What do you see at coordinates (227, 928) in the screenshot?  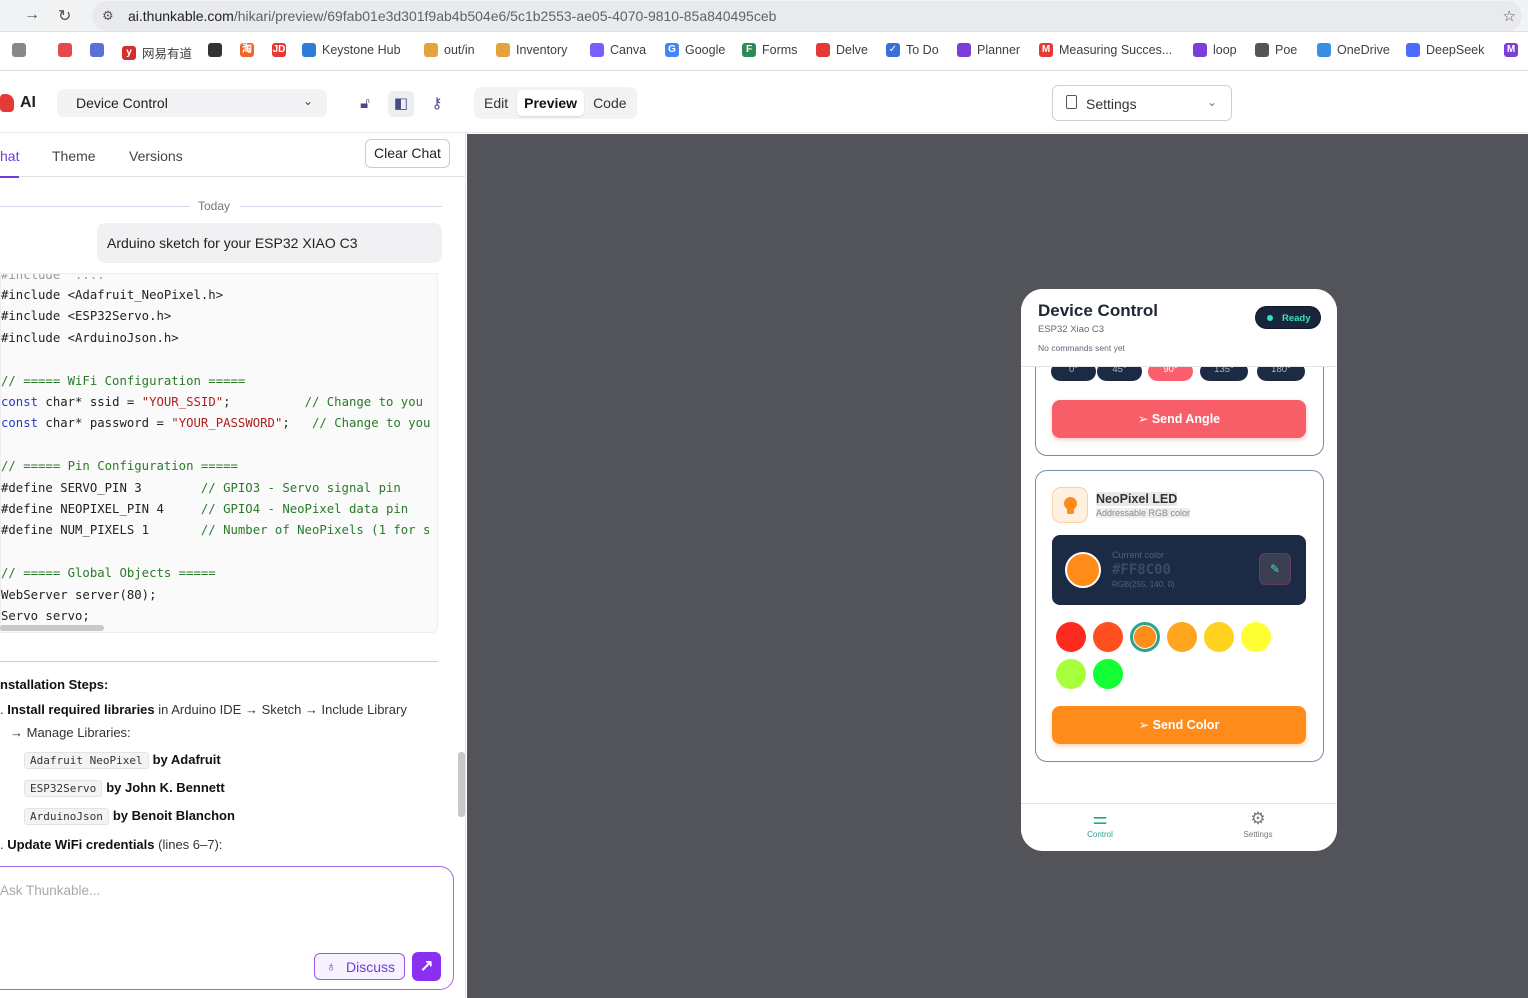 I see `chat-input: Ask Thunkable... ♁ Discuss ↗` at bounding box center [227, 928].